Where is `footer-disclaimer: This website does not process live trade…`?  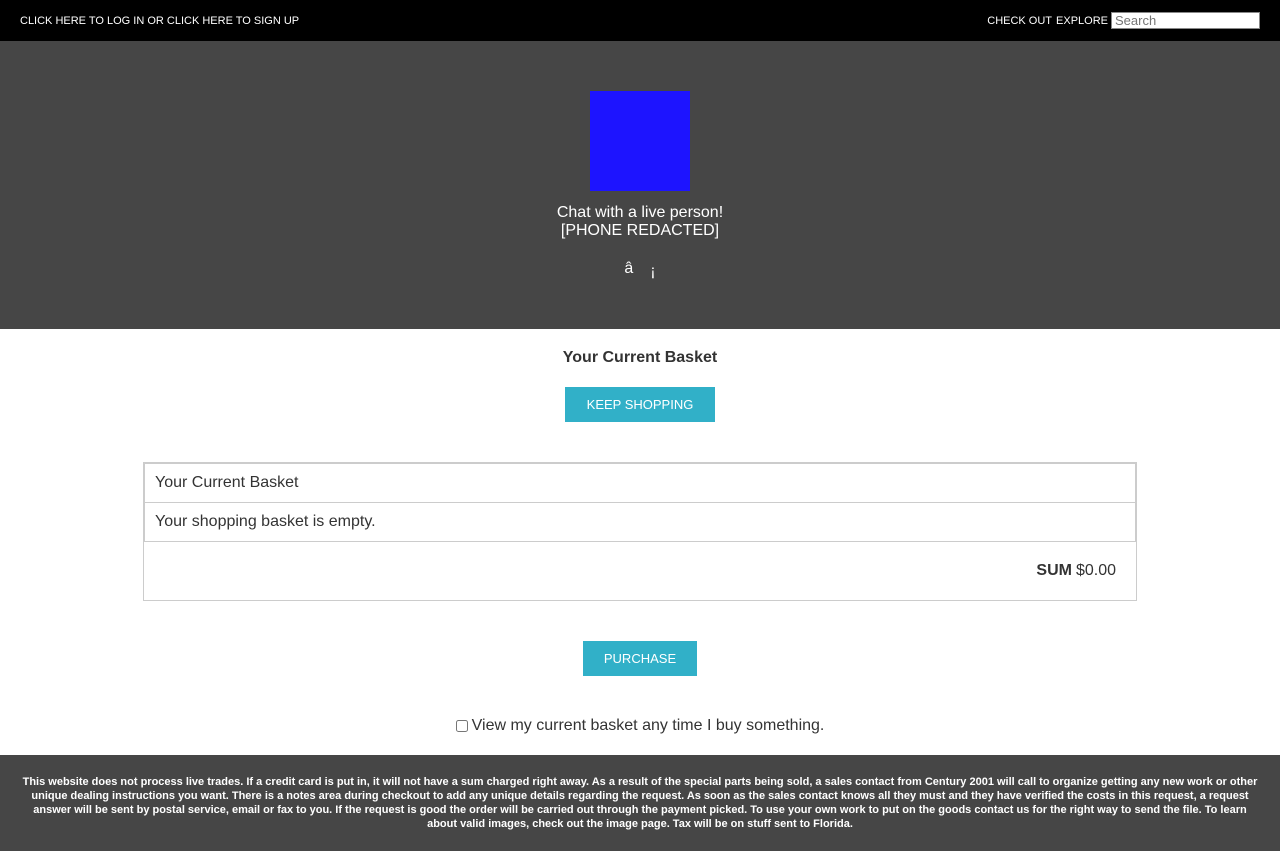
footer-disclaimer: This website does not process live trade… is located at coordinates (640, 803).